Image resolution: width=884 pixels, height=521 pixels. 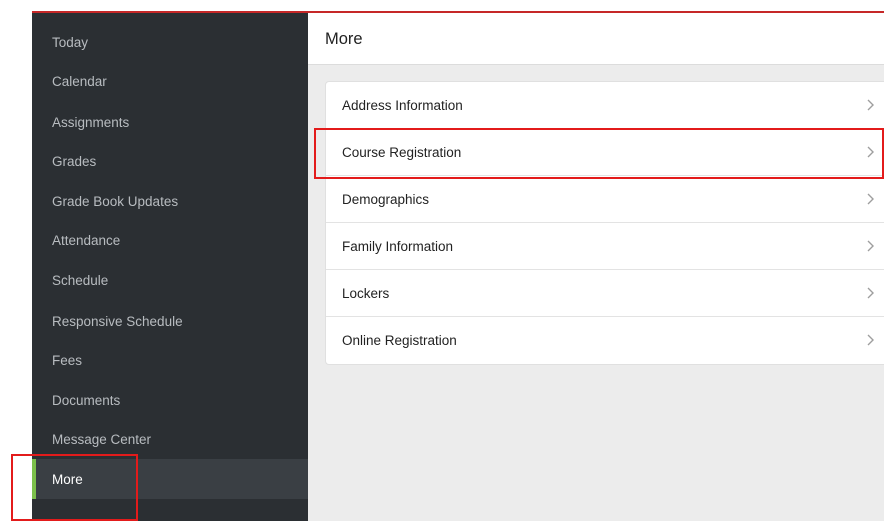 I want to click on sidebar-item-label: Today, so click(x=70, y=42).